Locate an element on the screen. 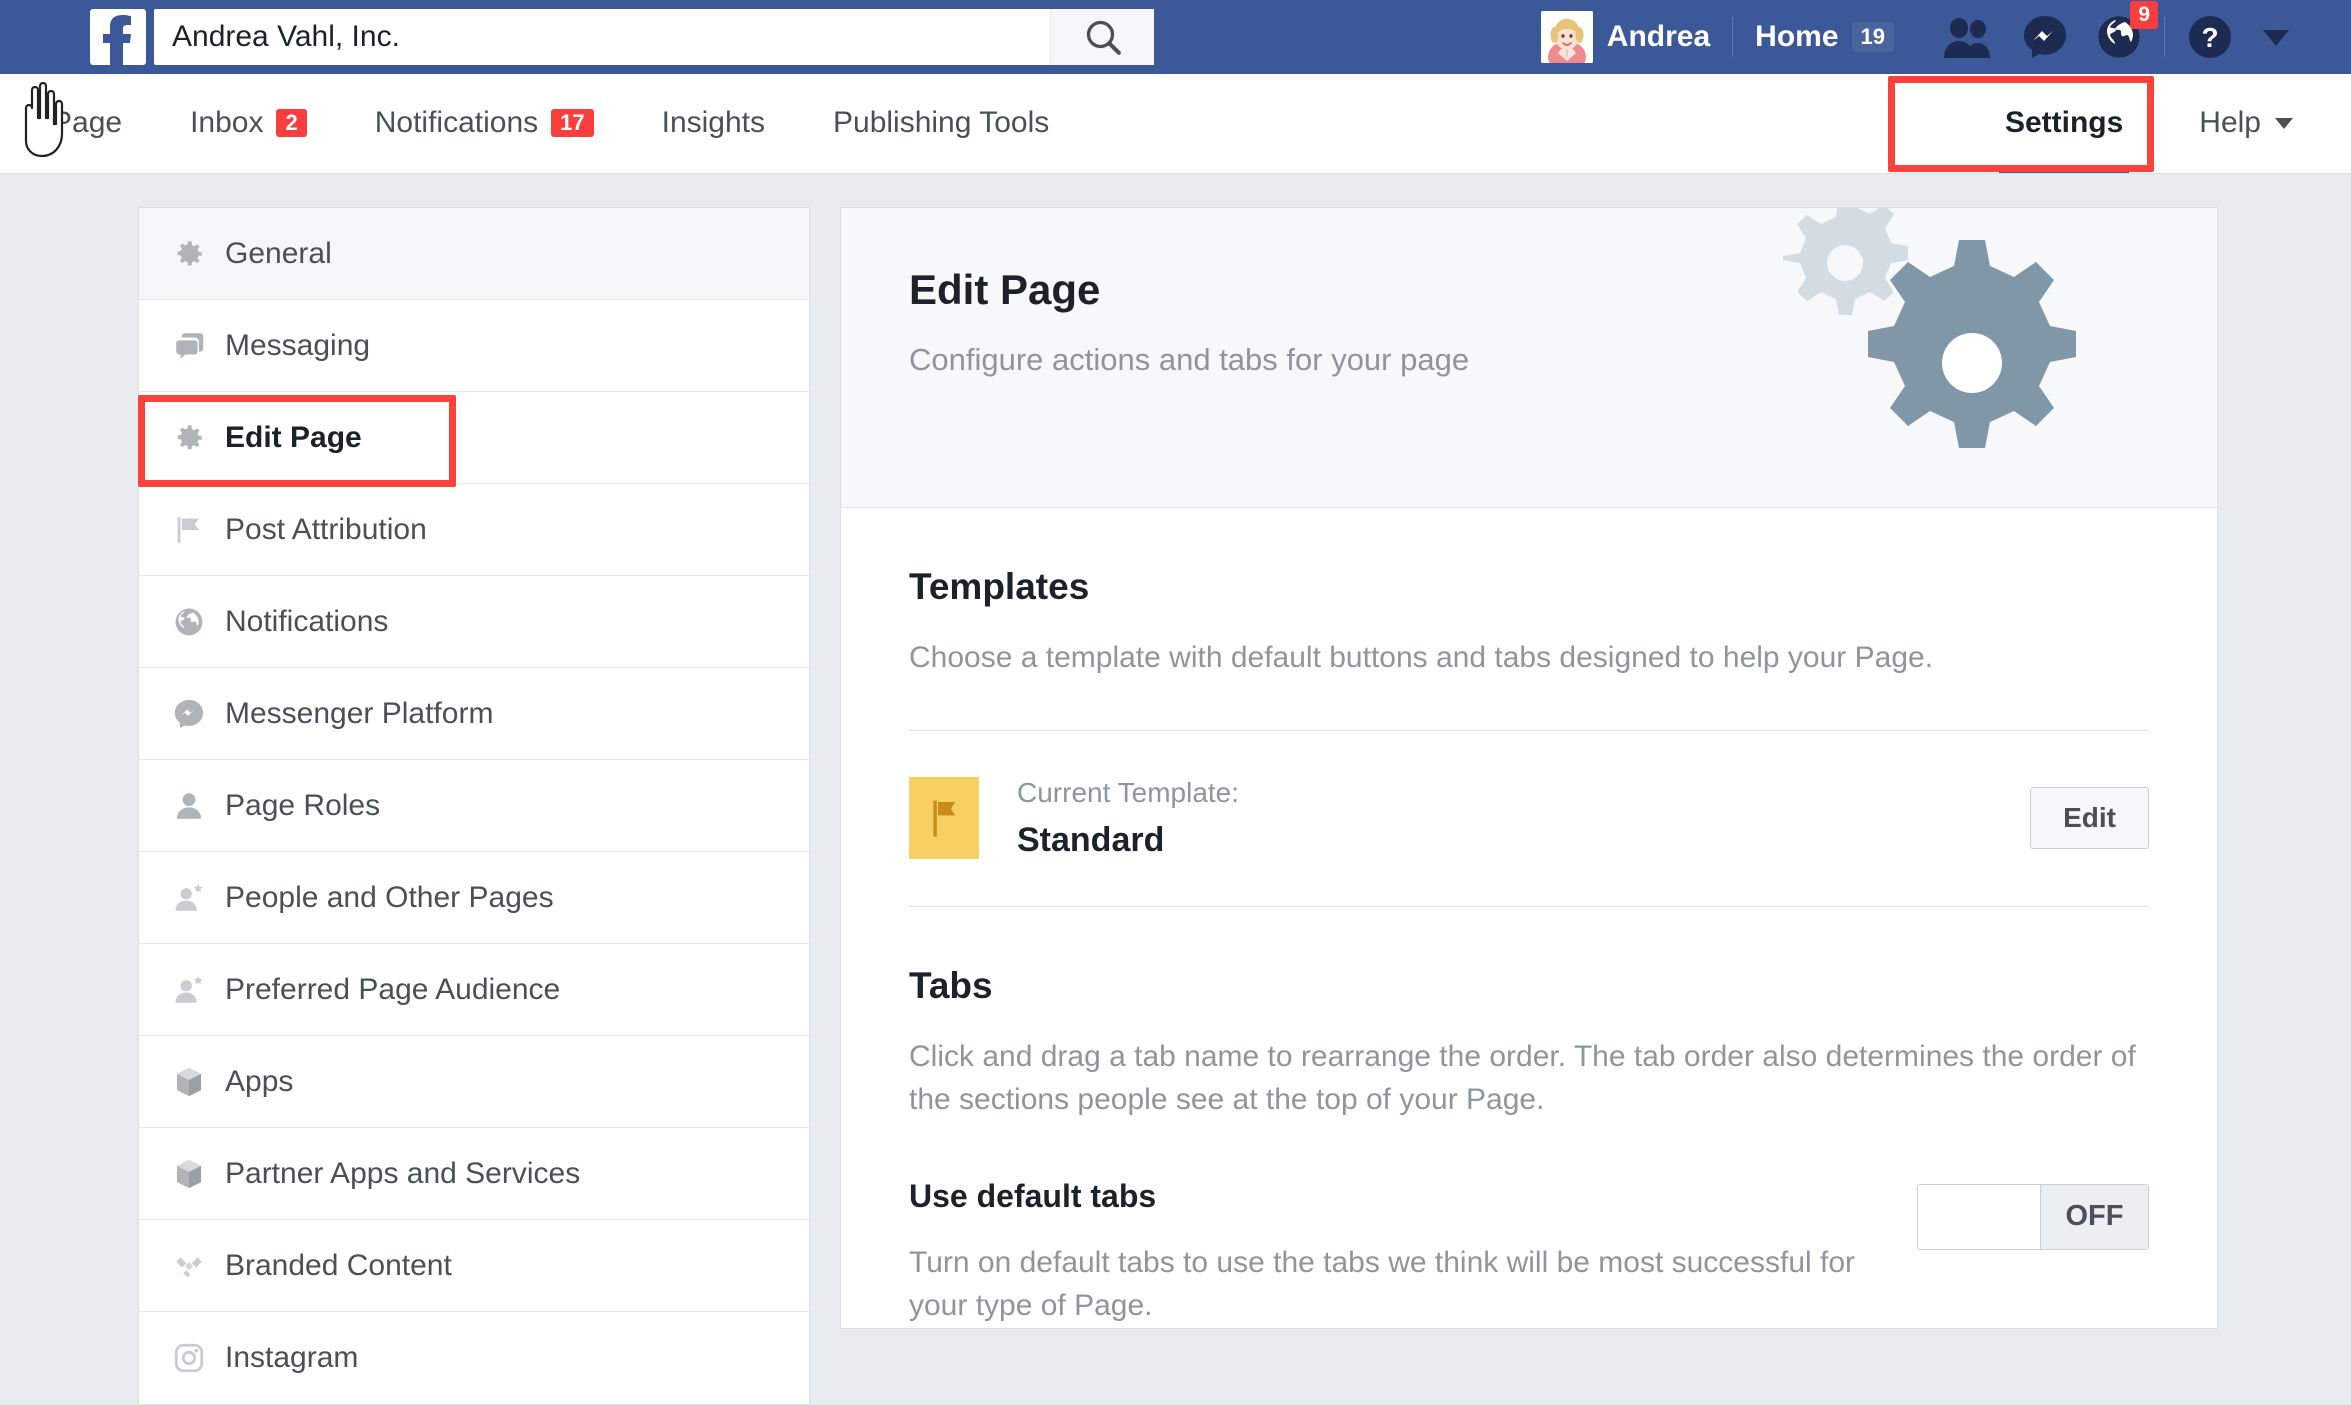  sidebar-item-notifications-label: Notifications is located at coordinates (307, 621).